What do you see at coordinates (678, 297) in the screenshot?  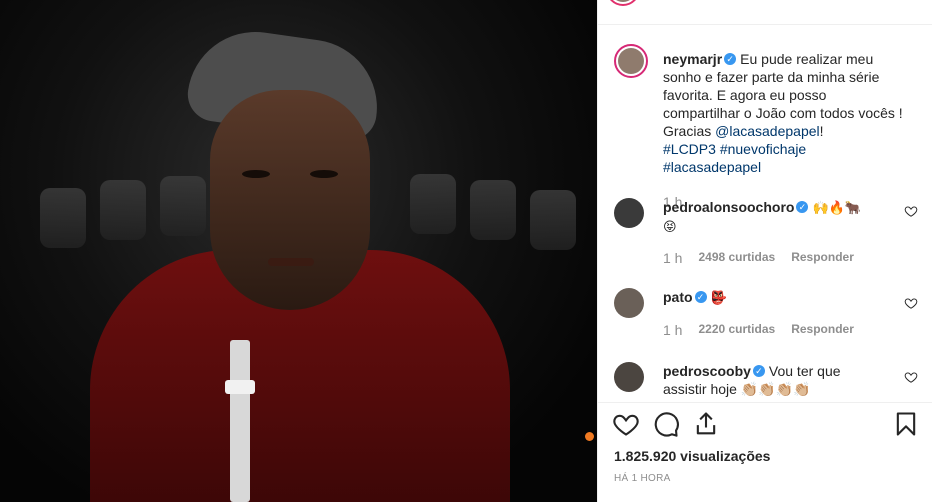 I see `commenter-username: pato` at bounding box center [678, 297].